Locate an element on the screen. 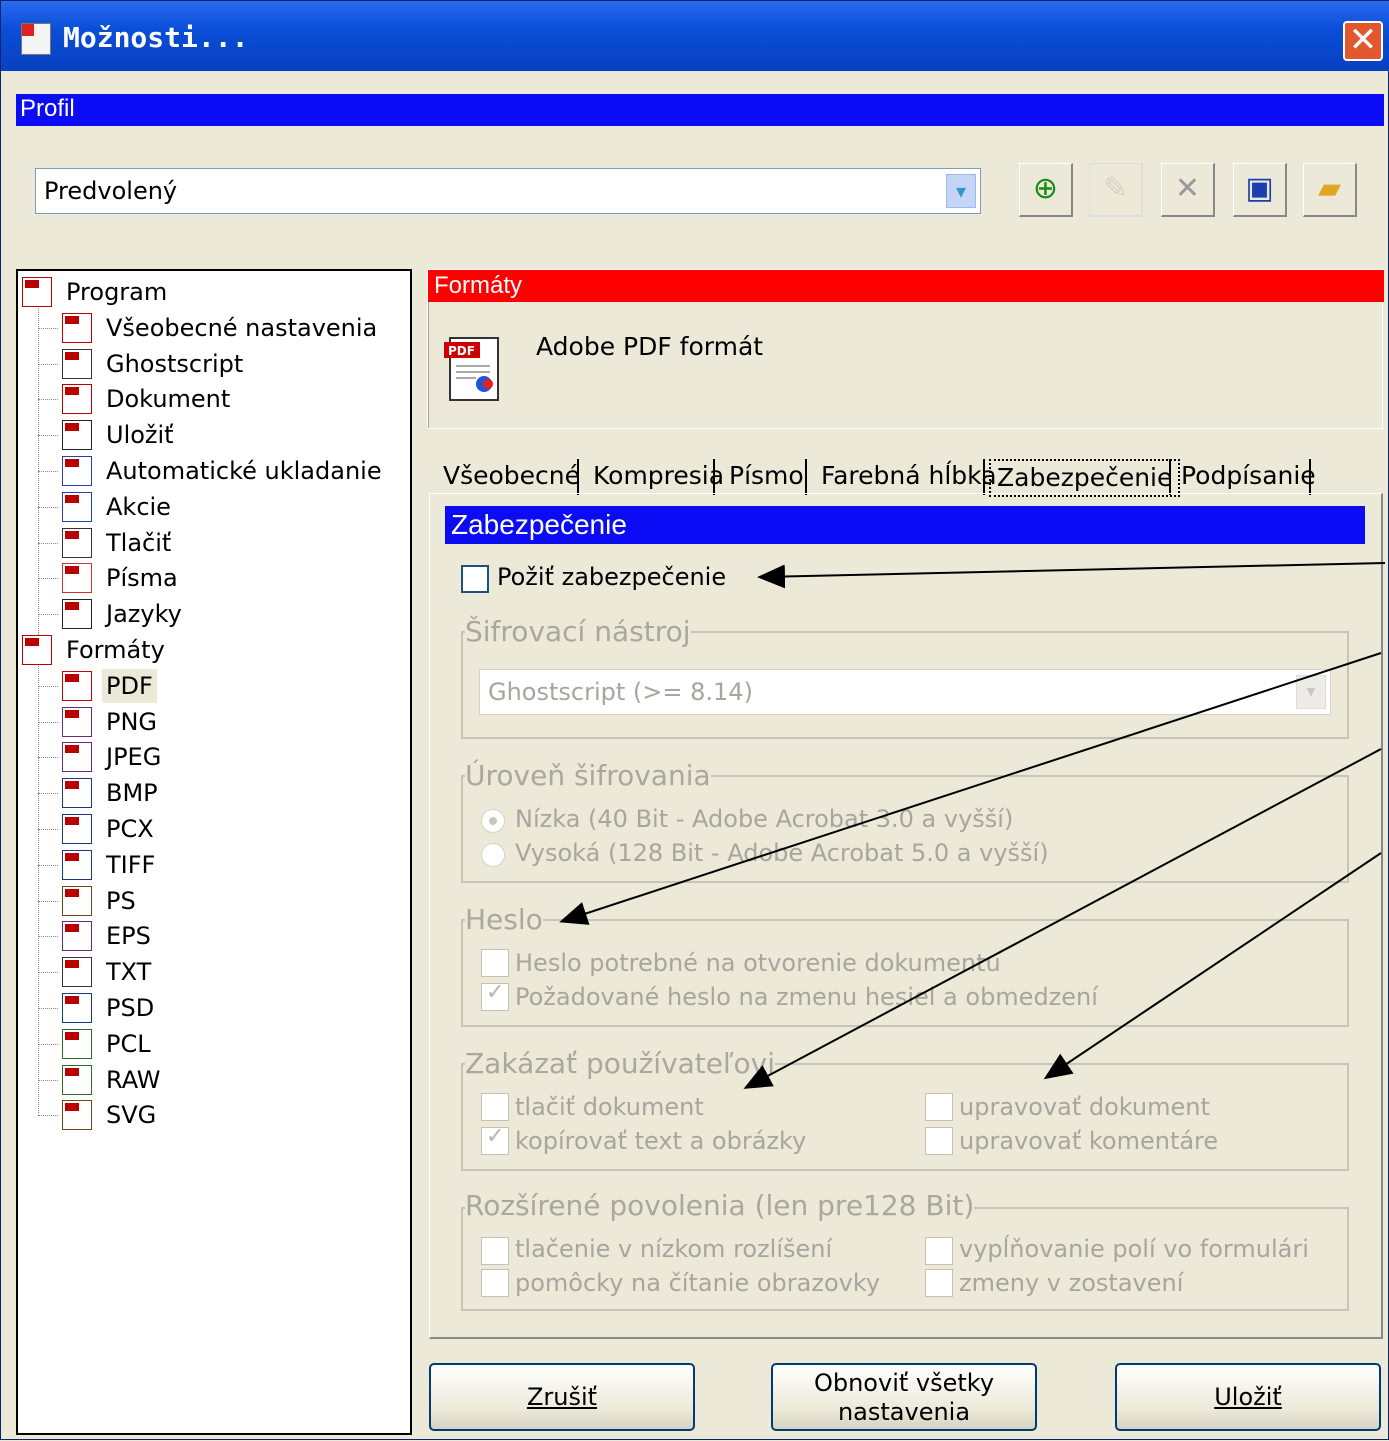 The height and width of the screenshot is (1441, 1389). eps-icon is located at coordinates (77, 936).